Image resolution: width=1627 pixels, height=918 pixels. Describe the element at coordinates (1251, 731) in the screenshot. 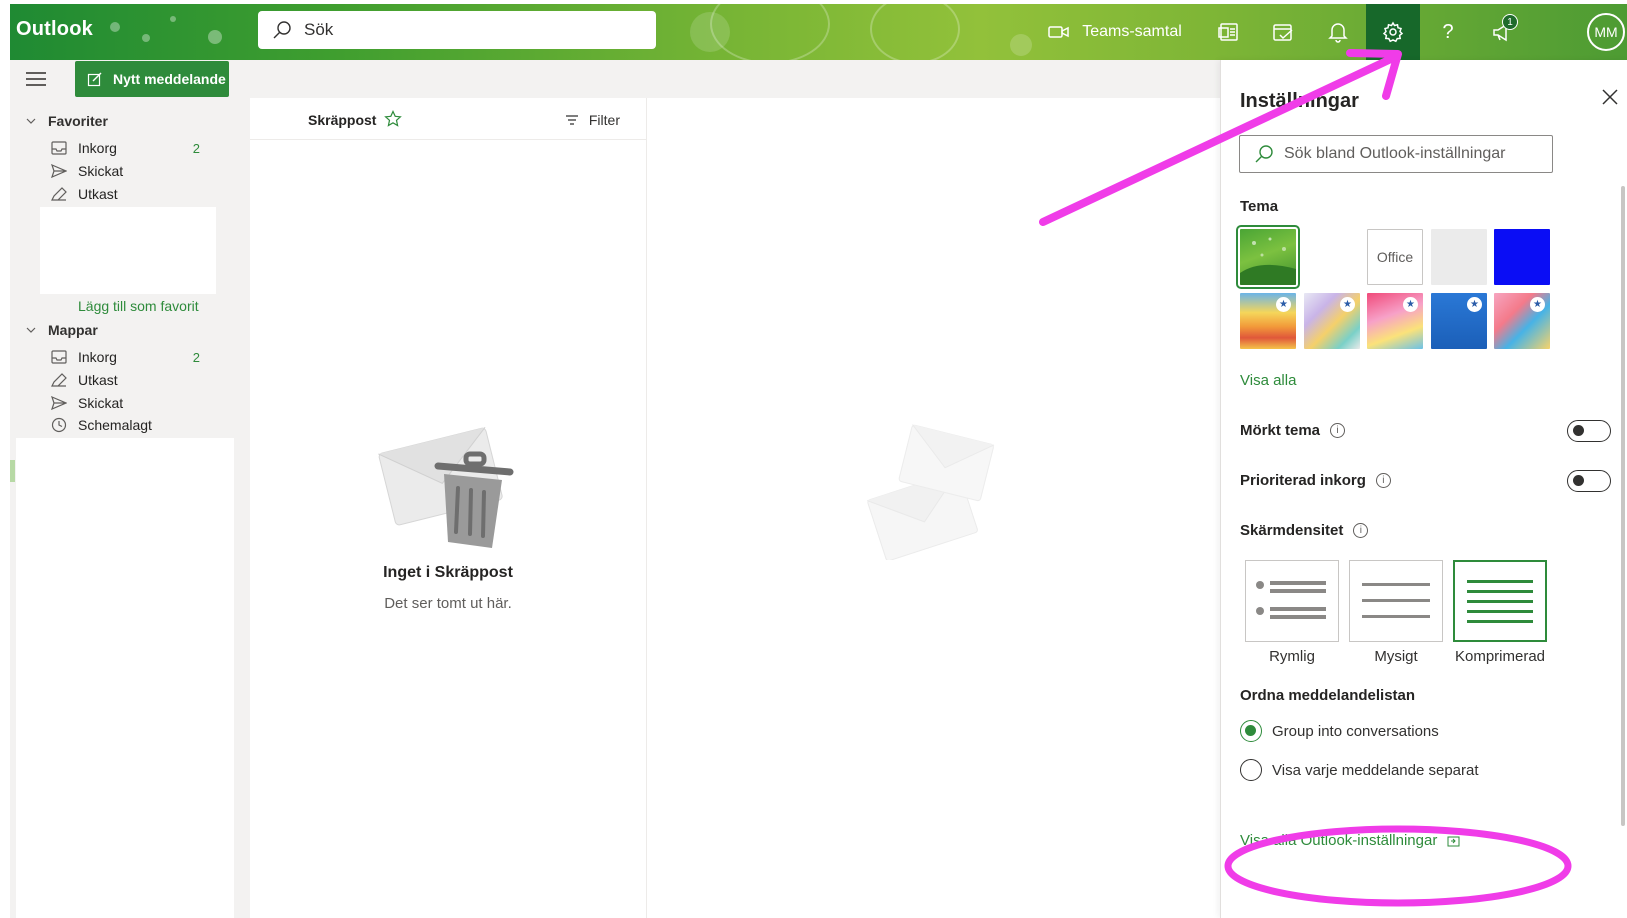

I see `radio-button-selected` at that location.